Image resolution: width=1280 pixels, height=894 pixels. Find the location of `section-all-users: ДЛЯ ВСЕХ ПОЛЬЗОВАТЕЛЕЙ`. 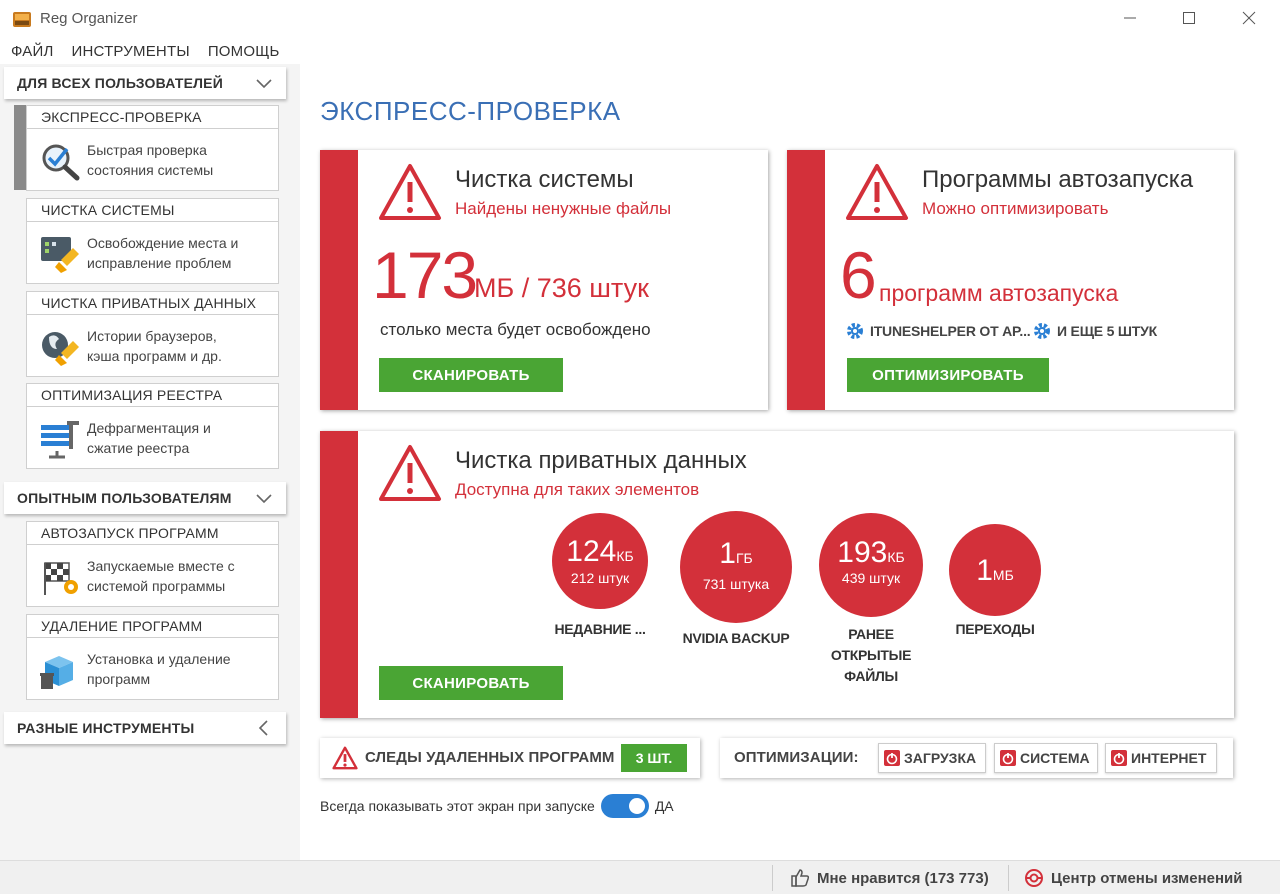

section-all-users: ДЛЯ ВСЕХ ПОЛЬЗОВАТЕЛЕЙ is located at coordinates (145, 83).